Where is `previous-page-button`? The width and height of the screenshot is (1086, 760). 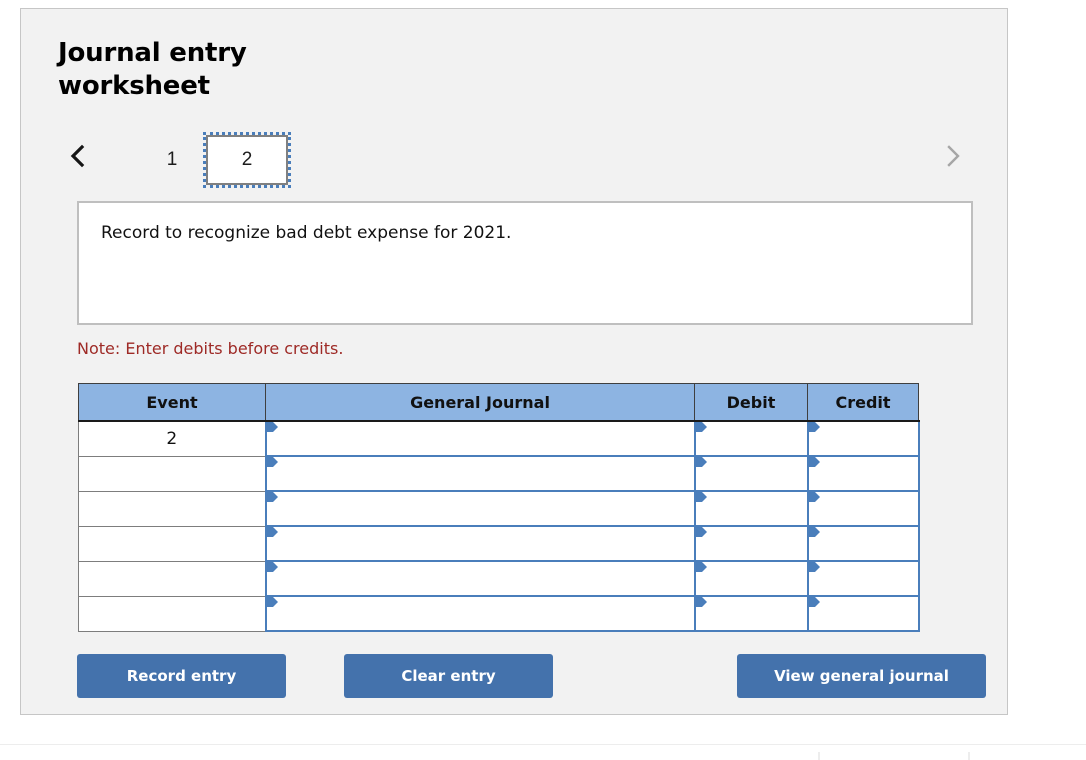 previous-page-button is located at coordinates (78, 157).